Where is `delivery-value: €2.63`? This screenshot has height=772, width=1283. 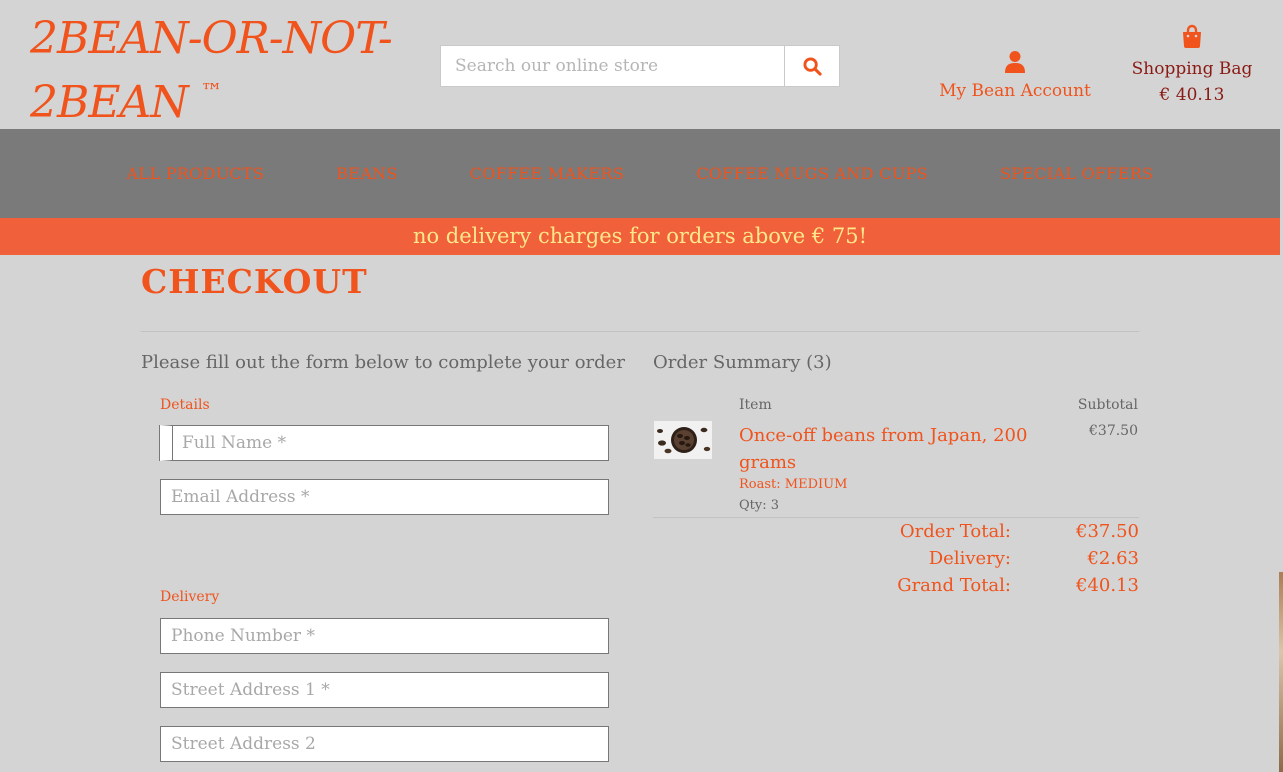
delivery-value: €2.63 is located at coordinates (1113, 558).